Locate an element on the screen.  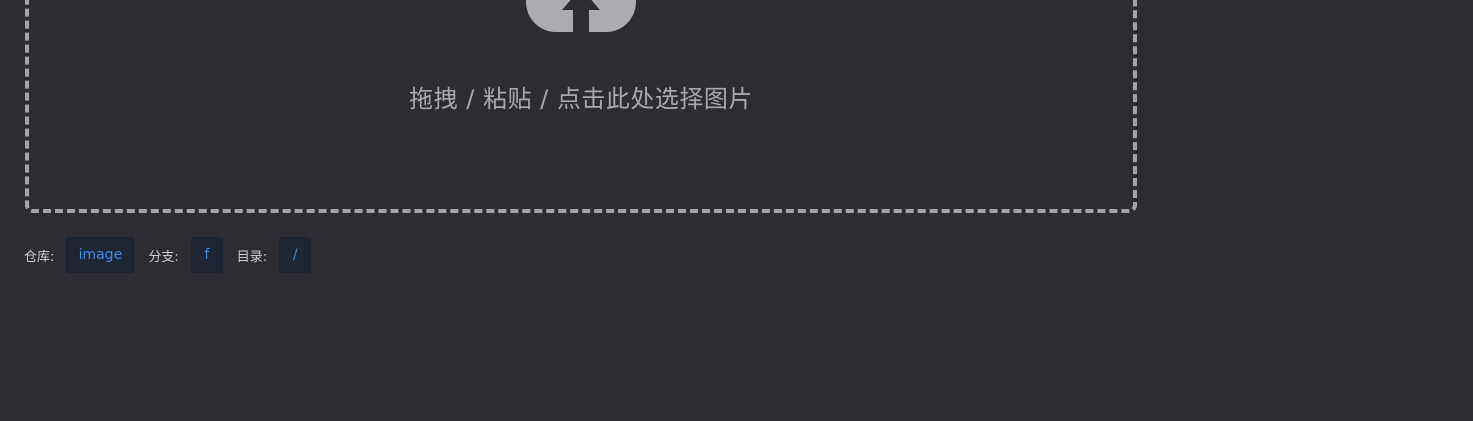
directory-select-tag: / is located at coordinates (295, 255).